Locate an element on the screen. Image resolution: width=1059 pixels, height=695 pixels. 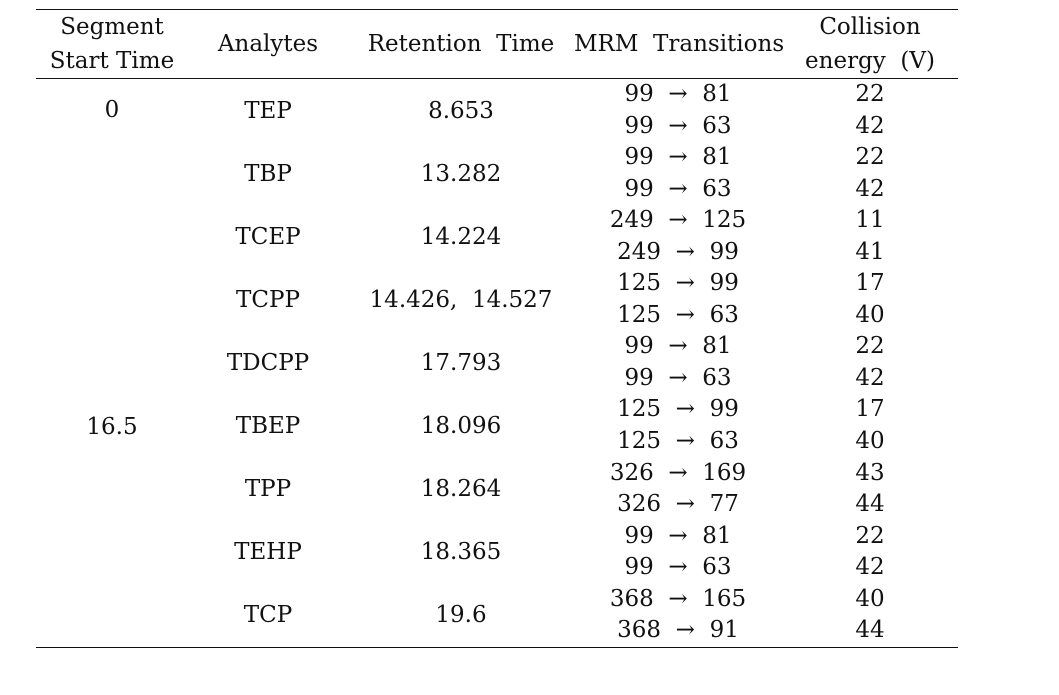
header-segment-line2: Start Time is located at coordinates (112, 61).